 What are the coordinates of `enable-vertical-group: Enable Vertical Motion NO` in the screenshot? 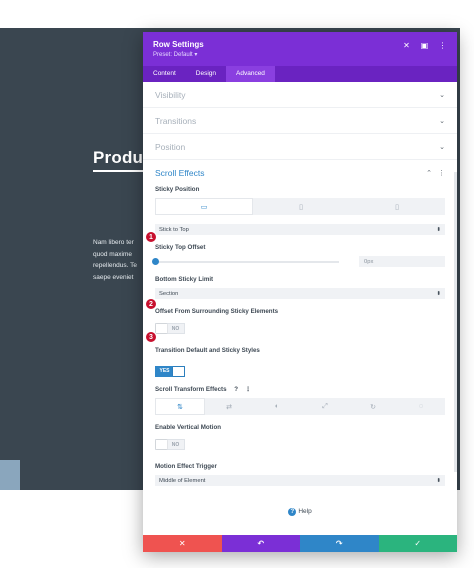 It's located at (300, 439).